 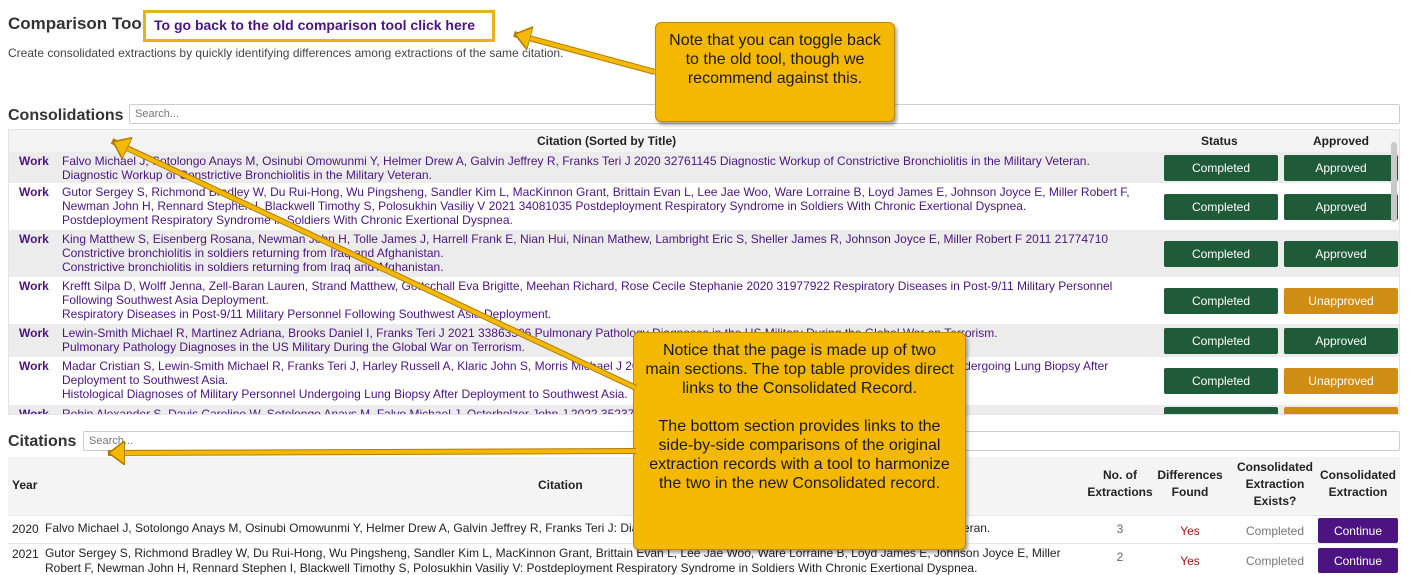 What do you see at coordinates (24, 485) in the screenshot?
I see `column-year: Year` at bounding box center [24, 485].